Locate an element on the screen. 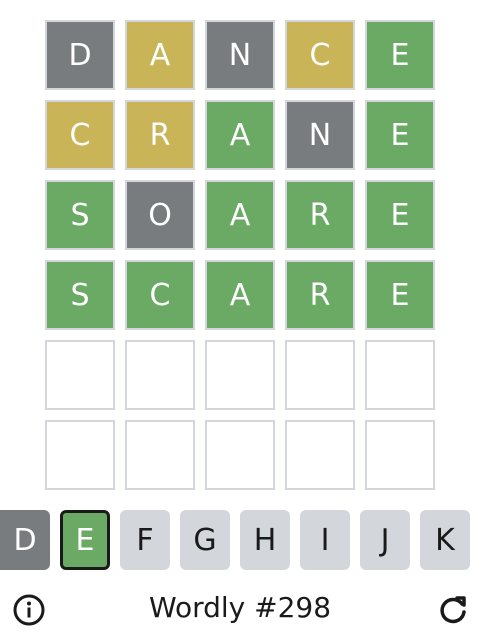 Image resolution: width=480 pixels, height=640 pixels. board-row: C R A N E is located at coordinates (240, 135).